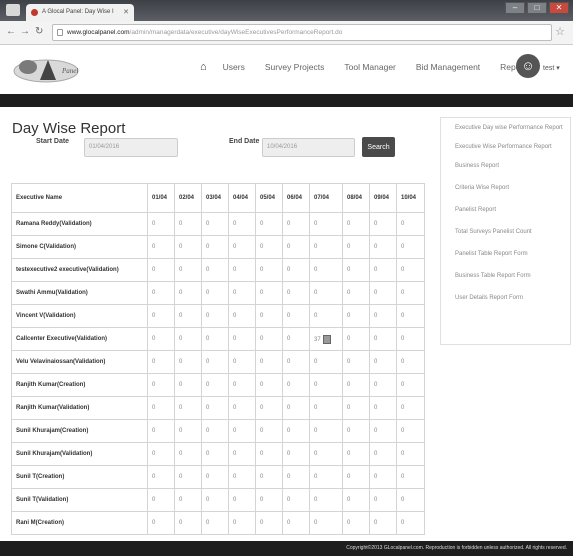 The image size is (573, 556). Describe the element at coordinates (515, 8) in the screenshot. I see `minimize-icon: –` at that location.